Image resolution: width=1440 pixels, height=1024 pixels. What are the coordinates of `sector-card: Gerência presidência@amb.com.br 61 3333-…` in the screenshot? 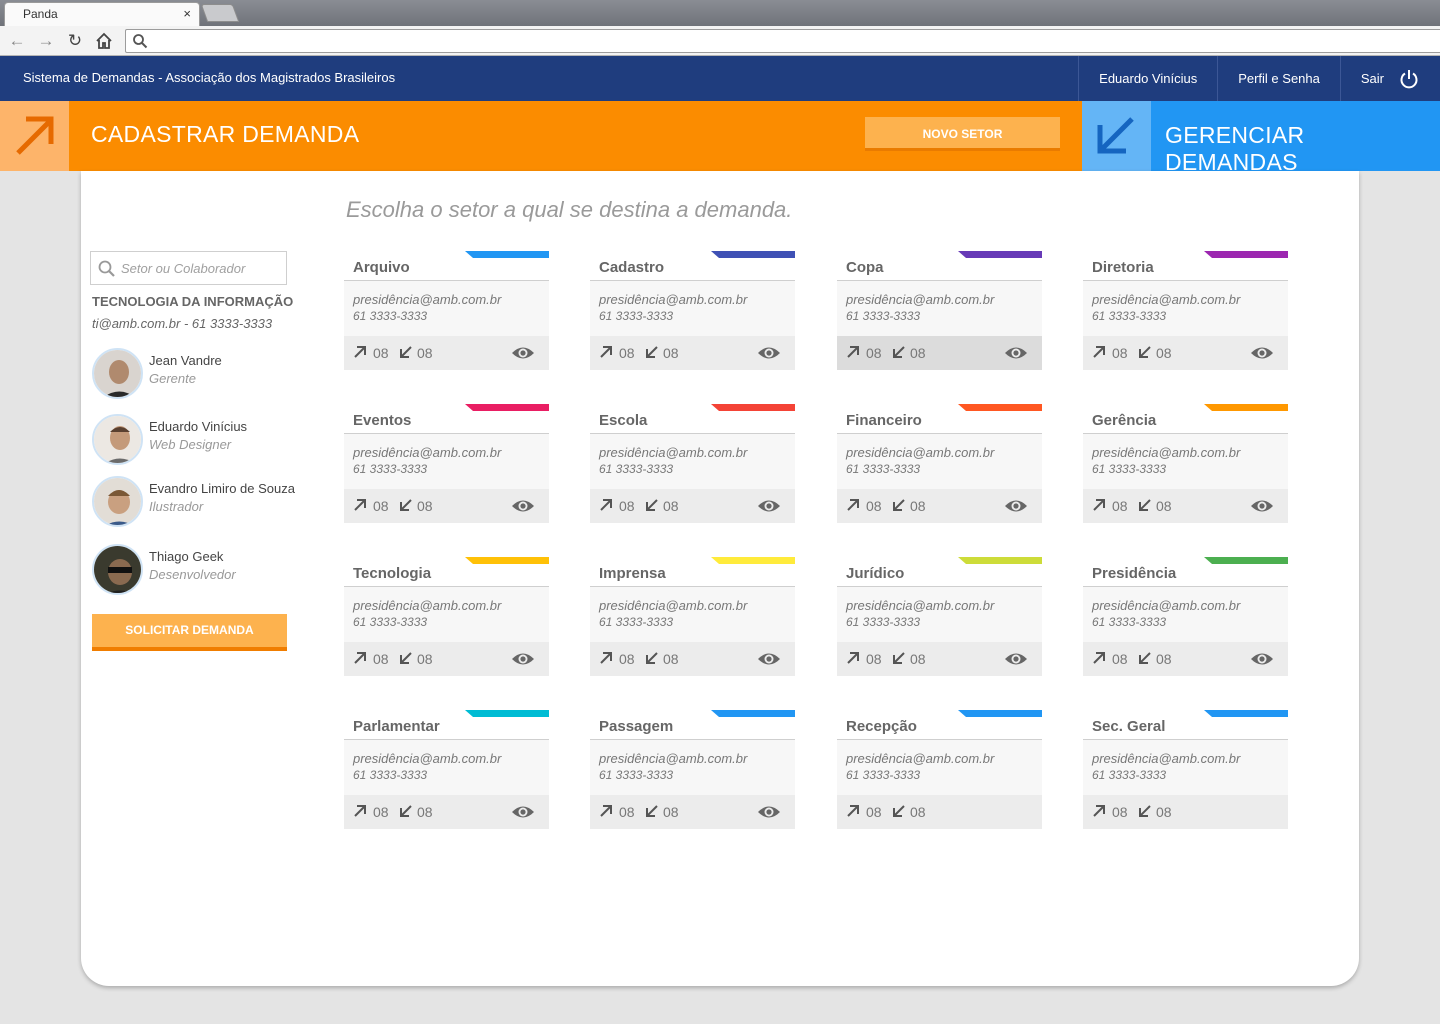 It's located at (1185, 463).